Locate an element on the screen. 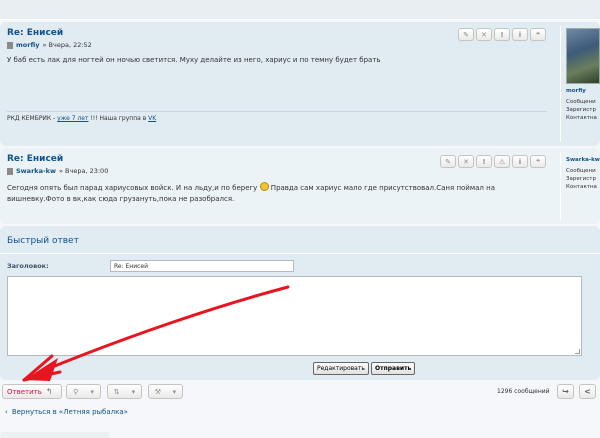  warn-post-button: ⚠ is located at coordinates (502, 161).